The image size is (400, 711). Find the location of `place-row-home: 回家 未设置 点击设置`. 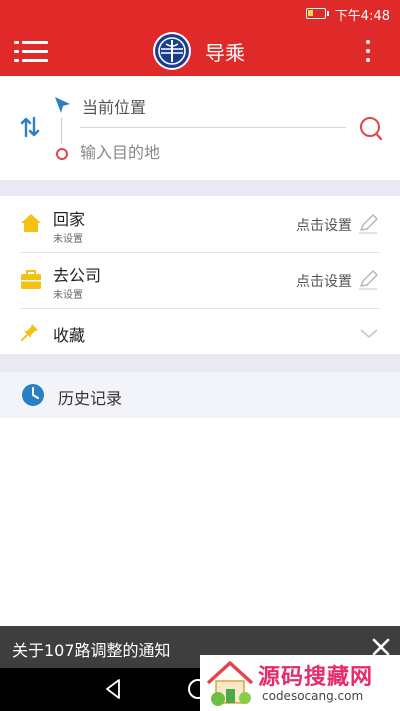

place-row-home: 回家 未设置 点击设置 is located at coordinates (200, 224).